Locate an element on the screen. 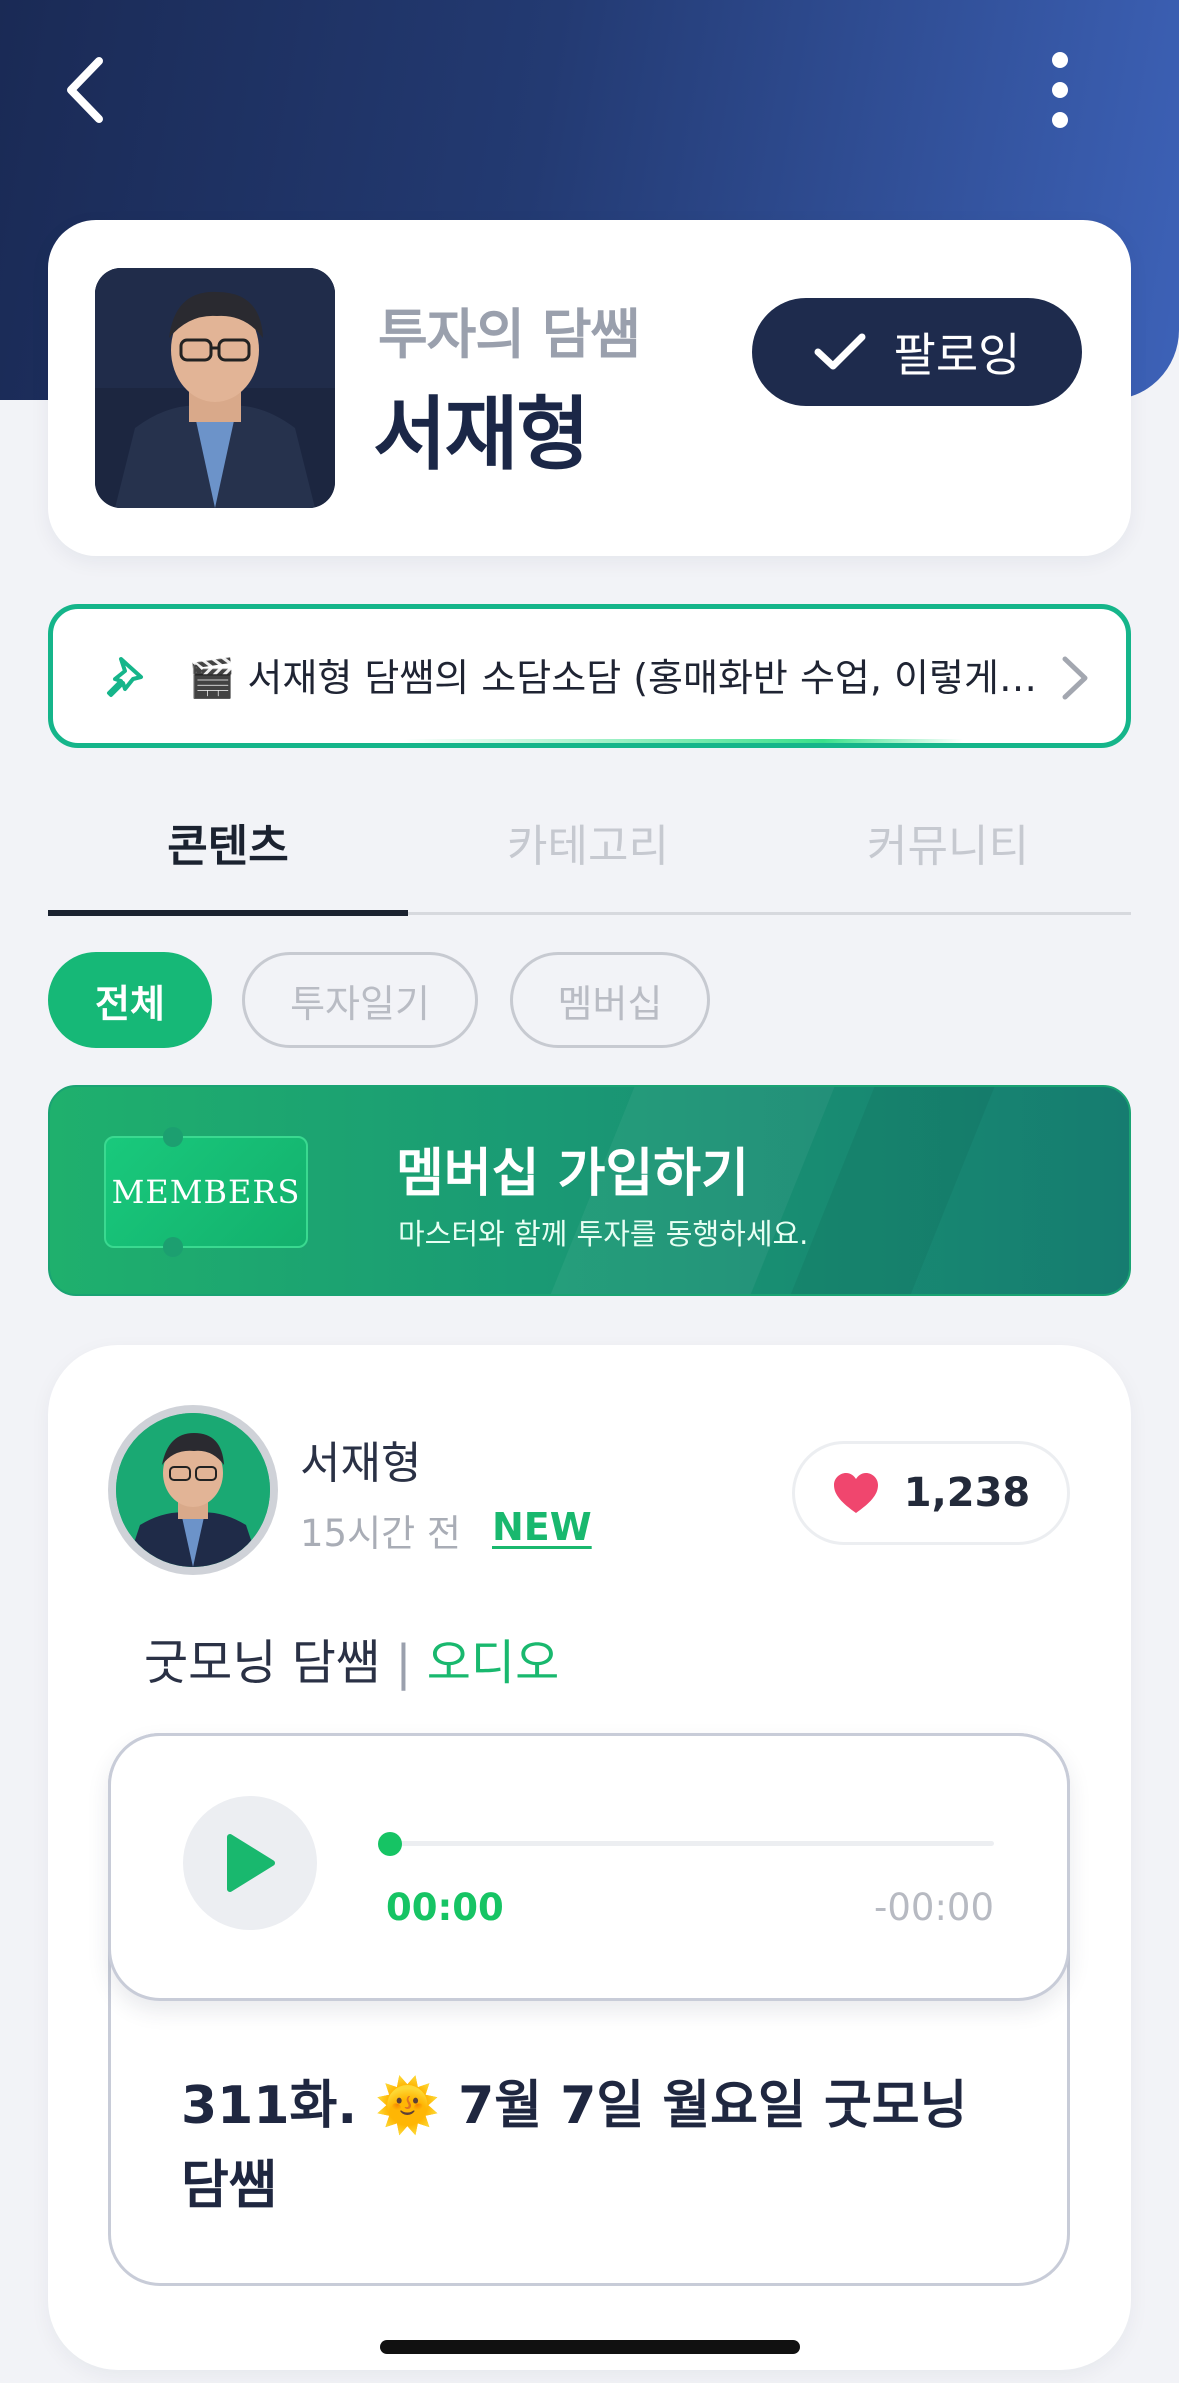  like-button: 1,238 is located at coordinates (931, 1493).